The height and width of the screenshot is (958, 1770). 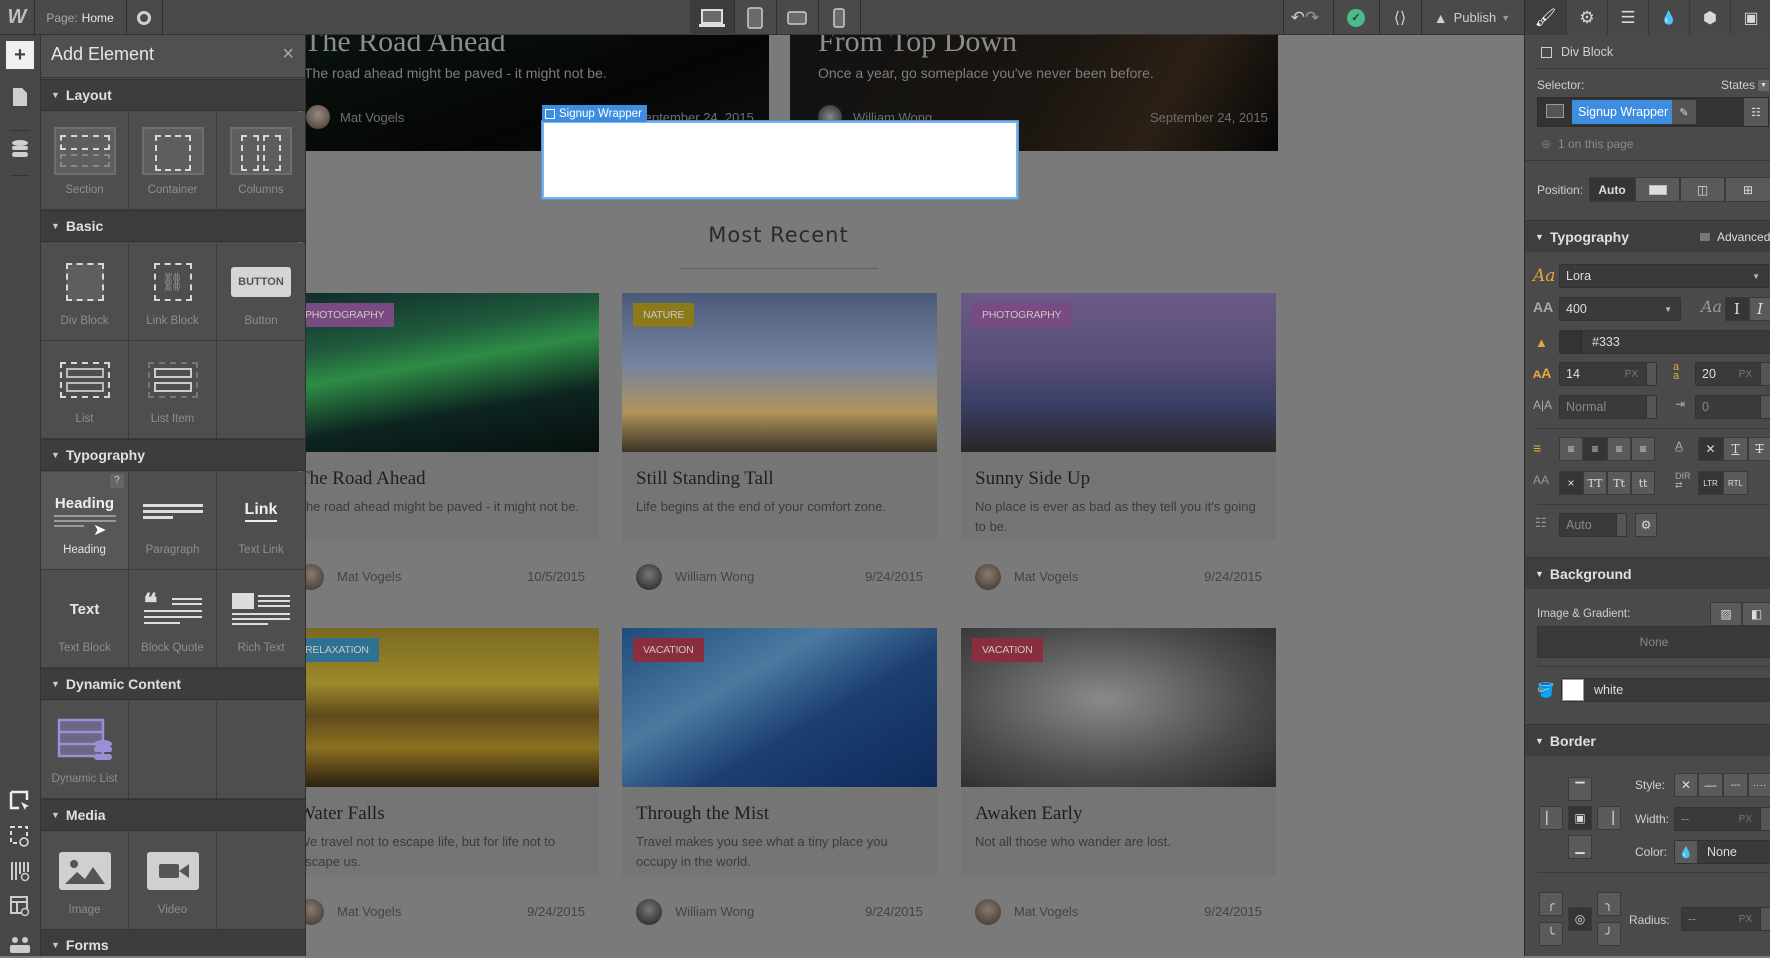 What do you see at coordinates (173, 619) in the screenshot?
I see `element-block-quote: ❝ Block Quote` at bounding box center [173, 619].